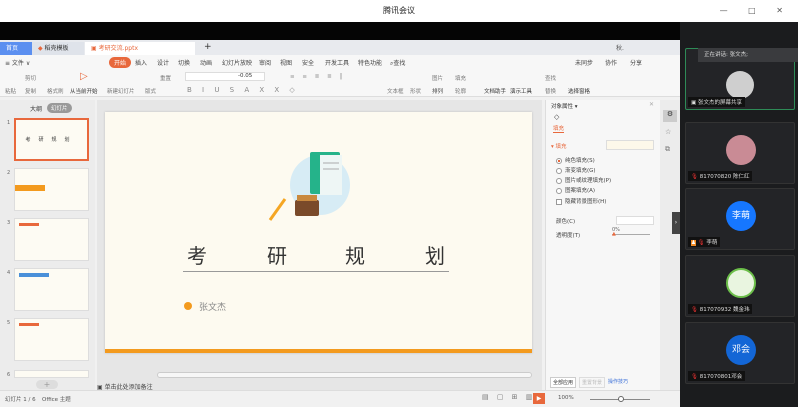 The width and height of the screenshot is (798, 407). I want to click on hide-bg-checkbox: 隐藏背景图形(H), so click(581, 201).